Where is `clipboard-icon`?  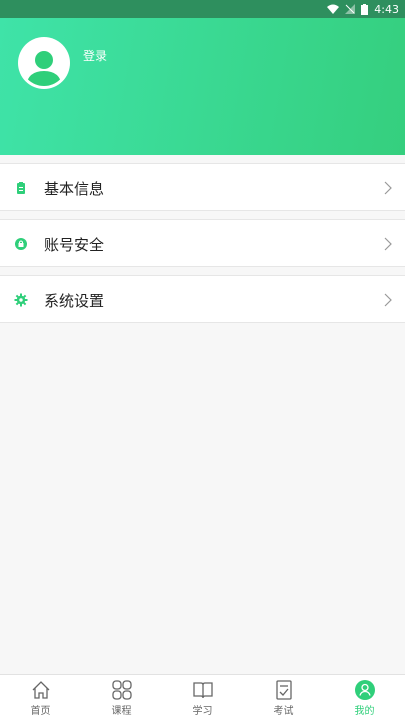
clipboard-icon is located at coordinates (21, 188).